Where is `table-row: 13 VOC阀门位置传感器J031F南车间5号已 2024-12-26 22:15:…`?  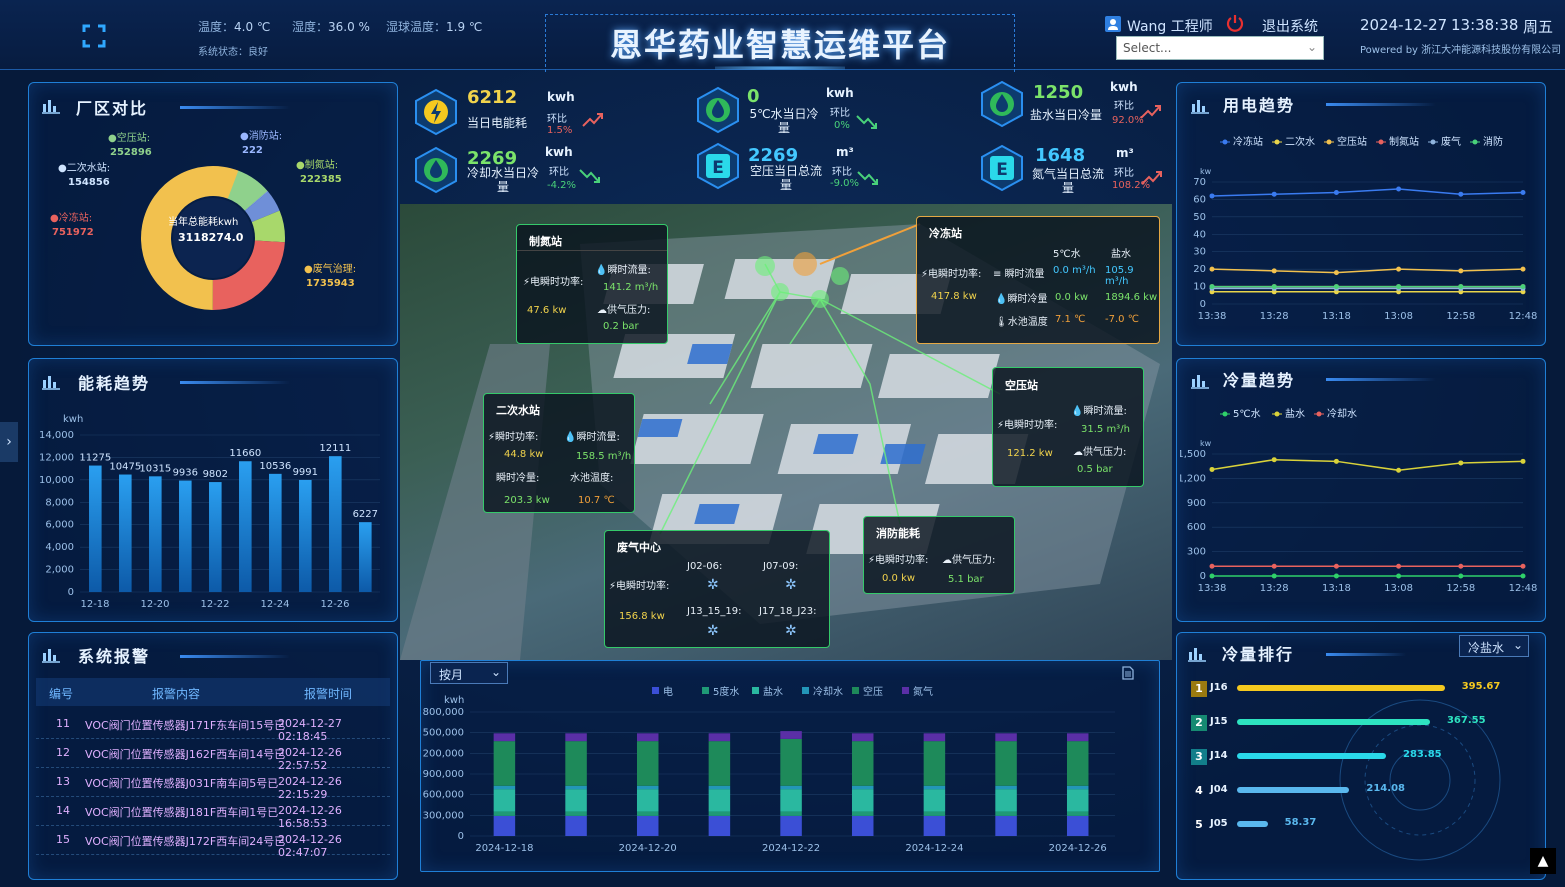
table-row: 13 VOC阀门位置传感器J031F南车间5号已 2024-12-26 22:15:… is located at coordinates (213, 784).